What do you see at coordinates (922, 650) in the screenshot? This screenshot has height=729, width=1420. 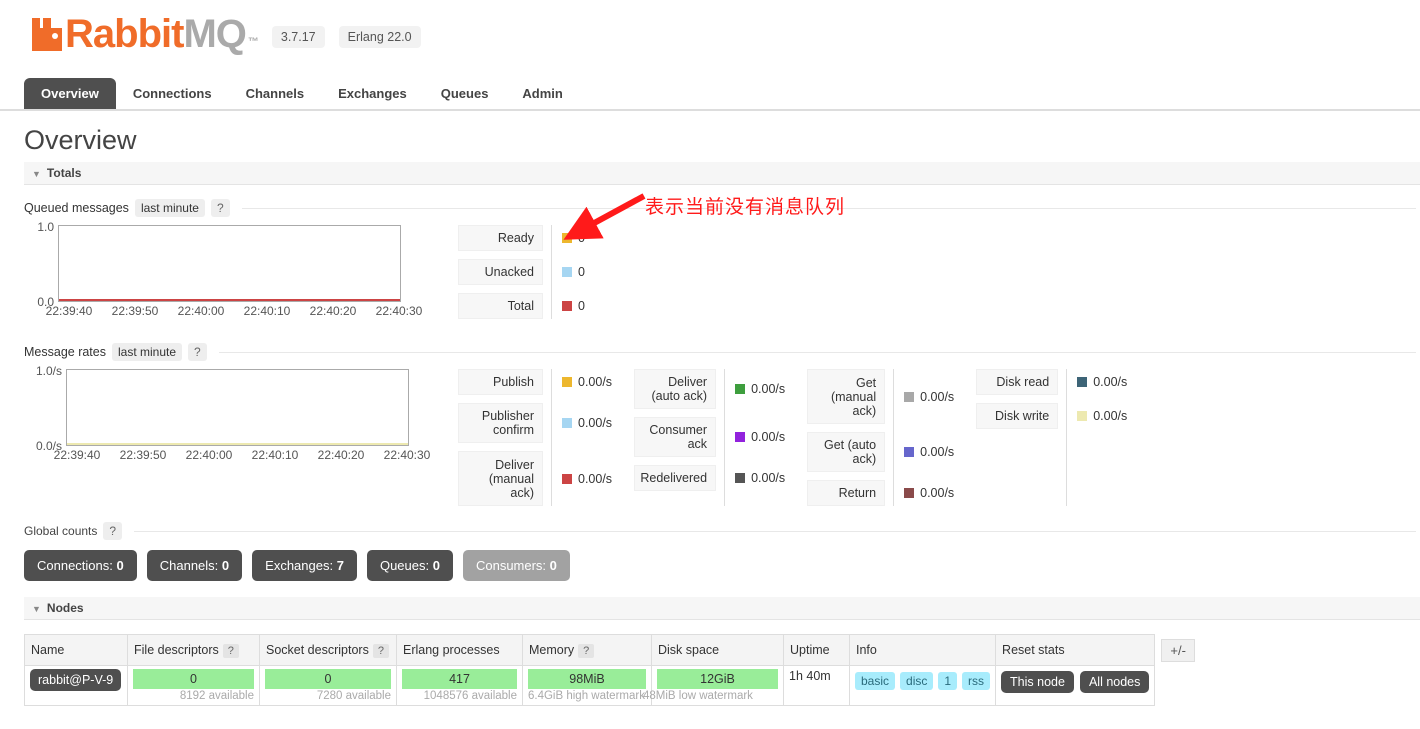 I see `col-info: Info` at bounding box center [922, 650].